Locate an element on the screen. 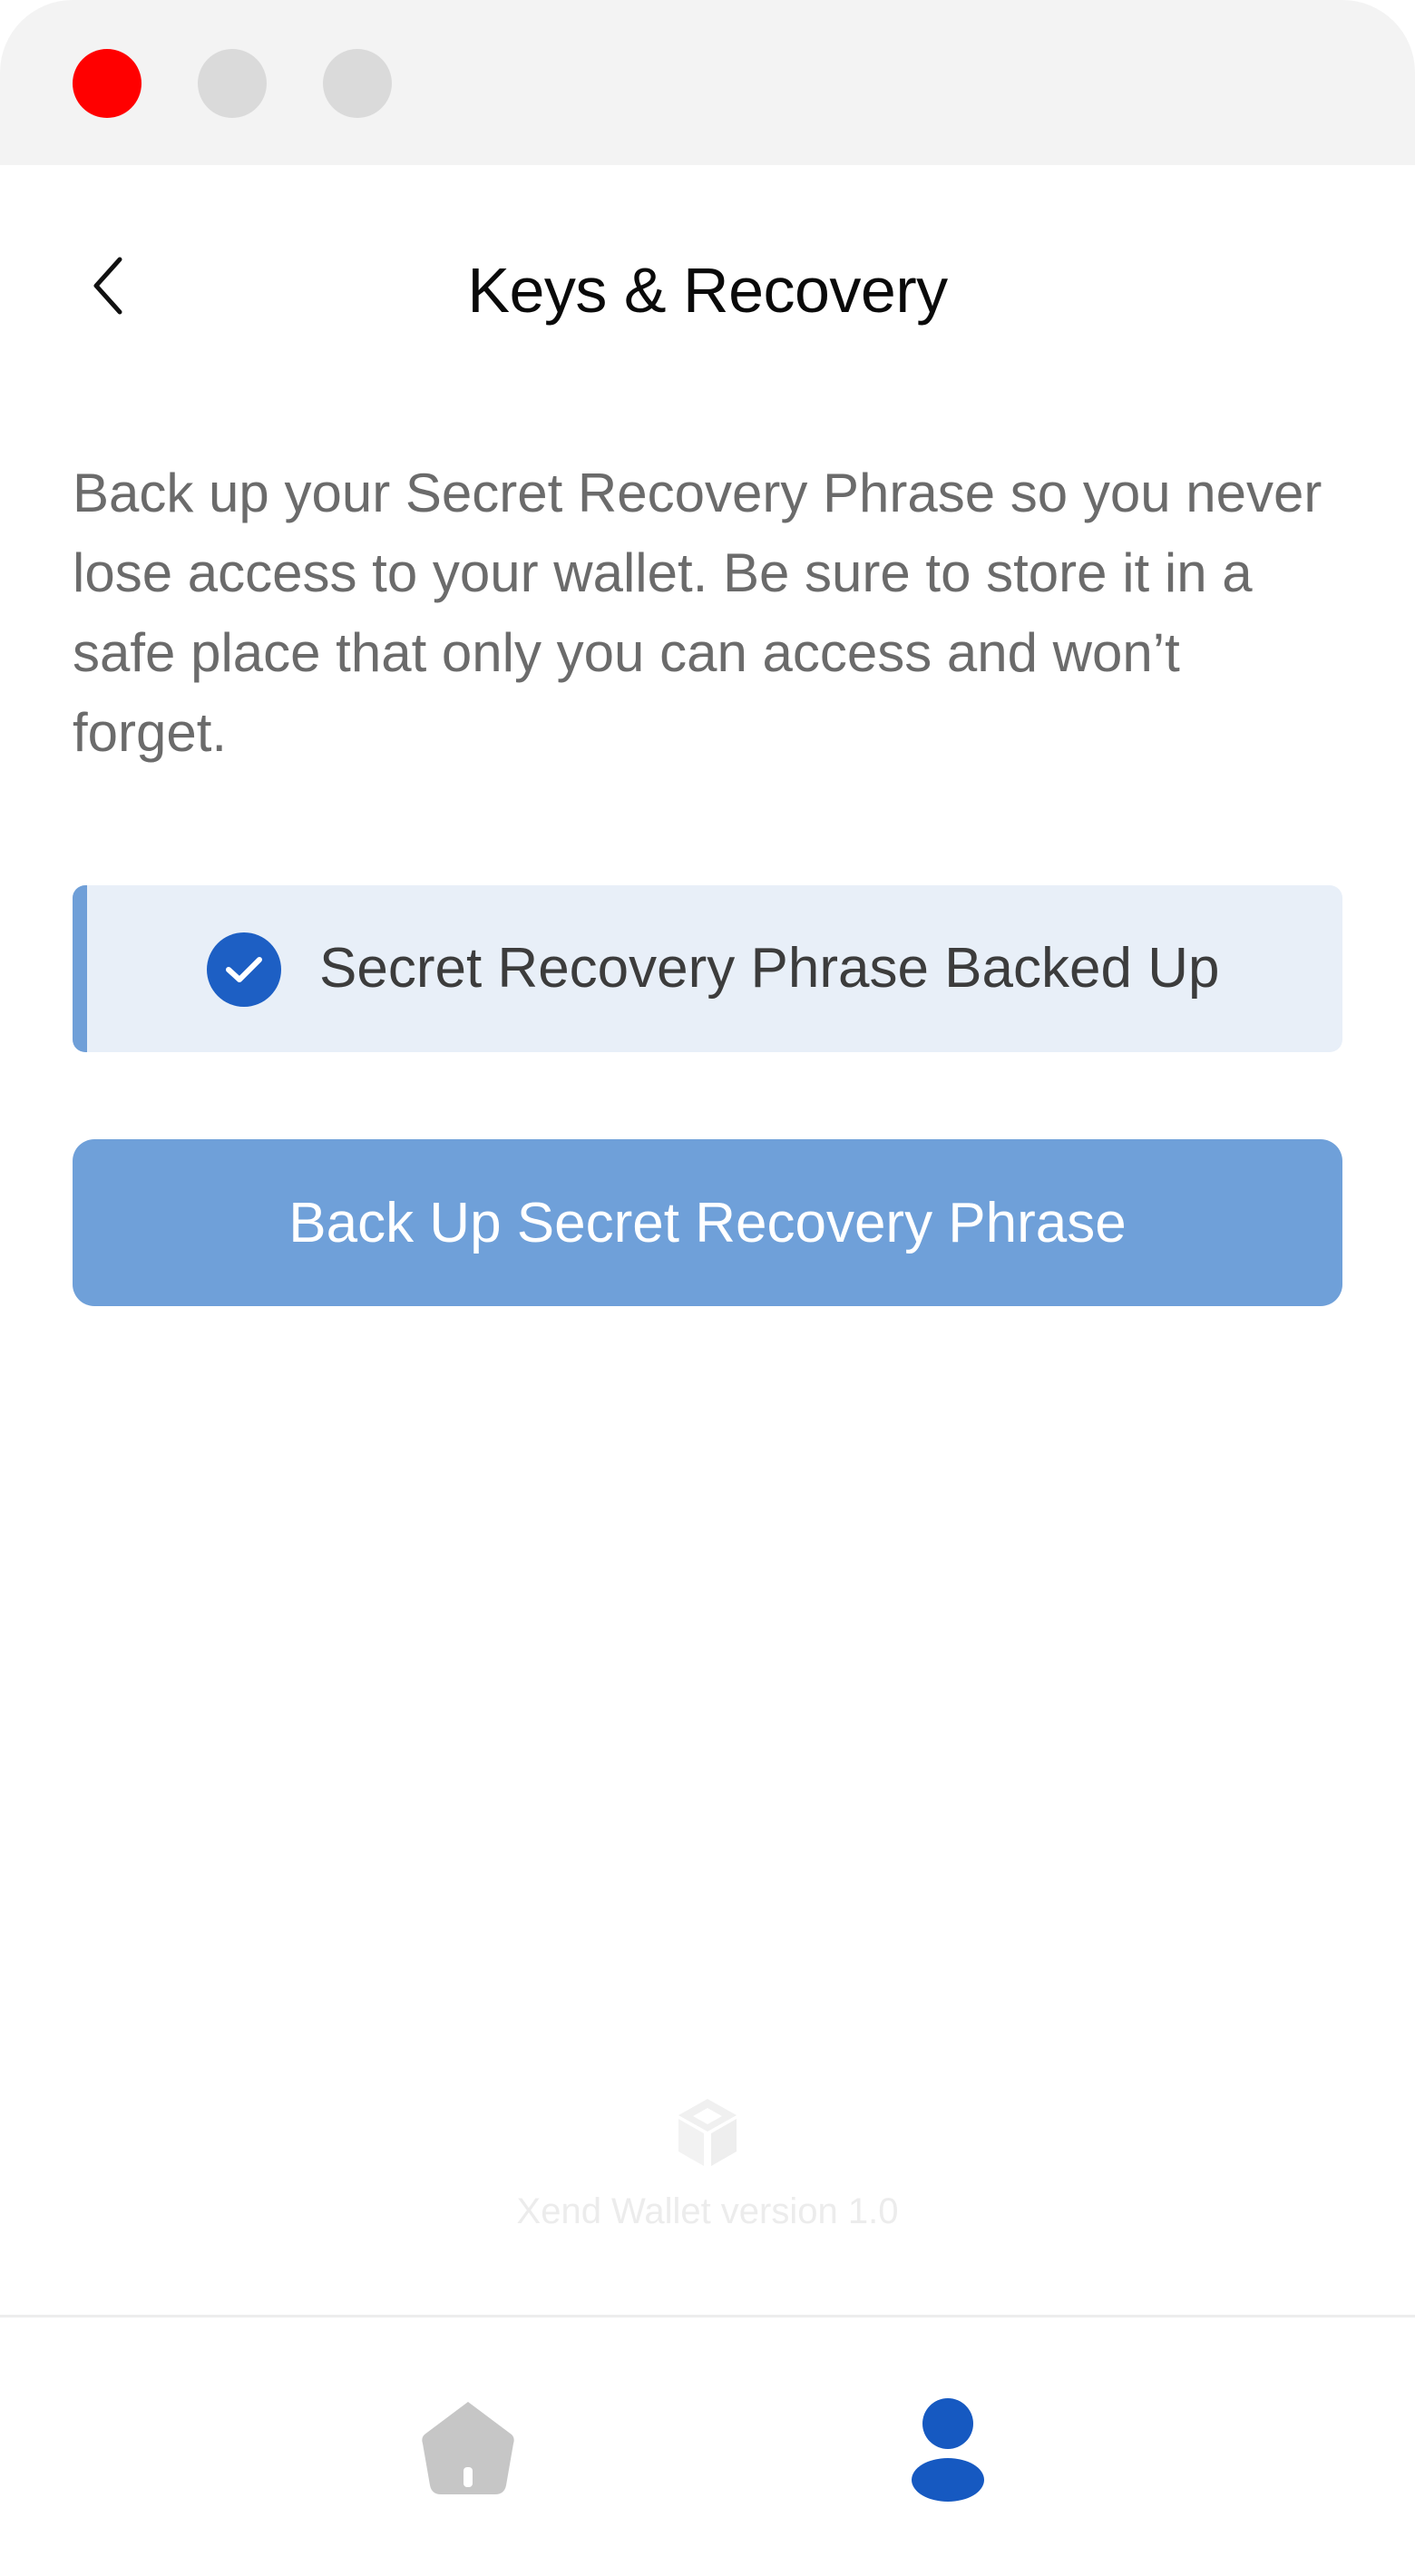  window-close-button is located at coordinates (107, 83).